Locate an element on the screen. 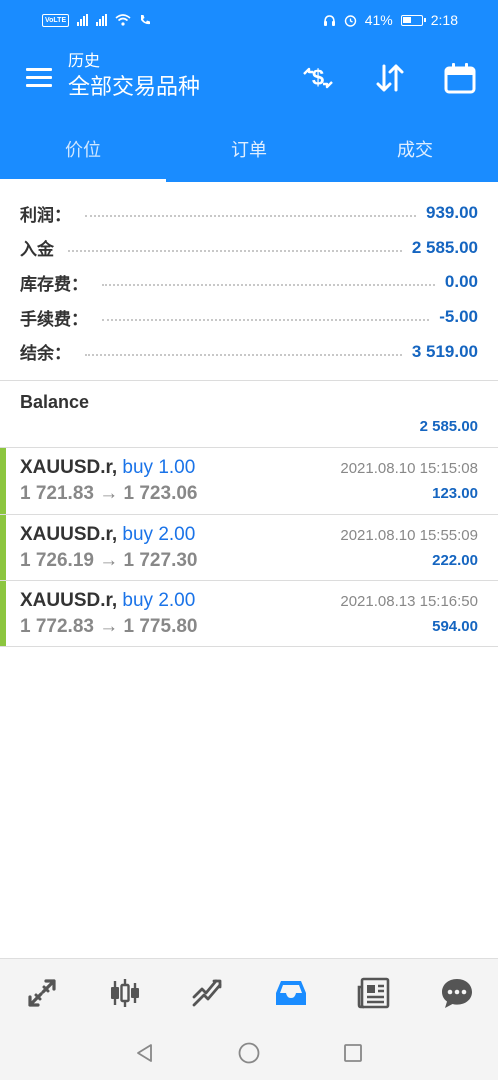  currency-exchange-icon: $ is located at coordinates (318, 78).